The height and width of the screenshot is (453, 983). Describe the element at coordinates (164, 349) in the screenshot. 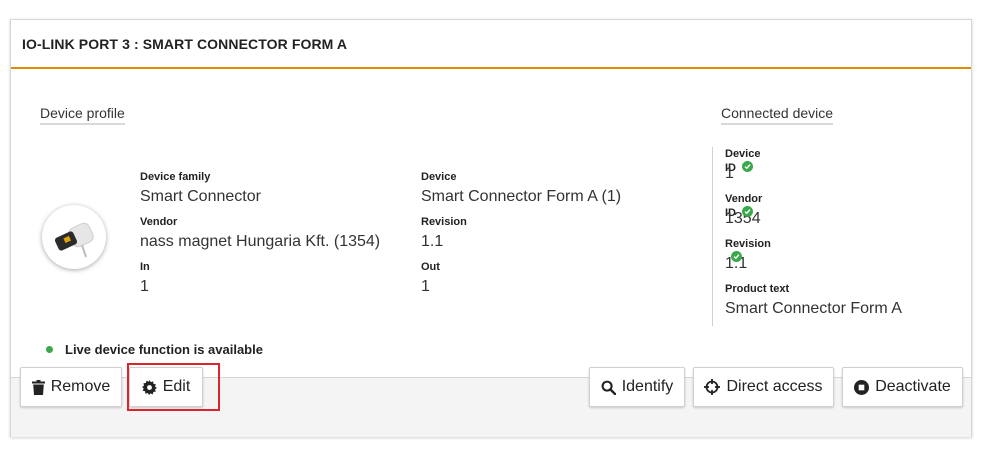

I see `live-status-text: Live device function is available` at that location.